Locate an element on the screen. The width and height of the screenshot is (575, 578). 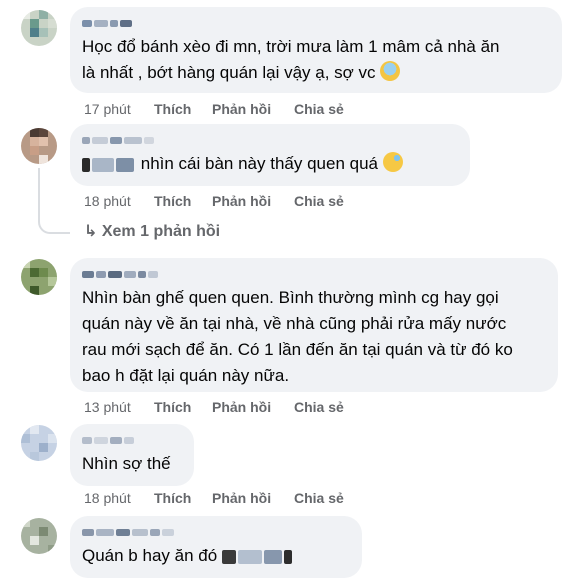
face-screaming-emoji is located at coordinates (390, 71).